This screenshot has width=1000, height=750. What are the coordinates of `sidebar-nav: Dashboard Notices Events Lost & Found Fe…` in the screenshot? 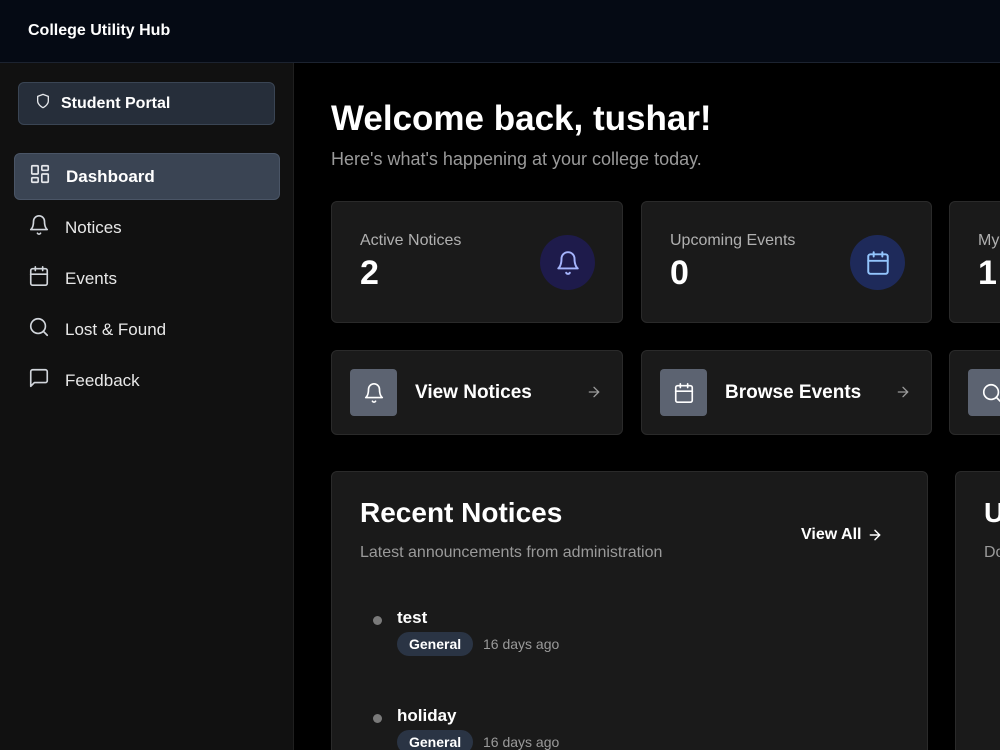 It's located at (147, 280).